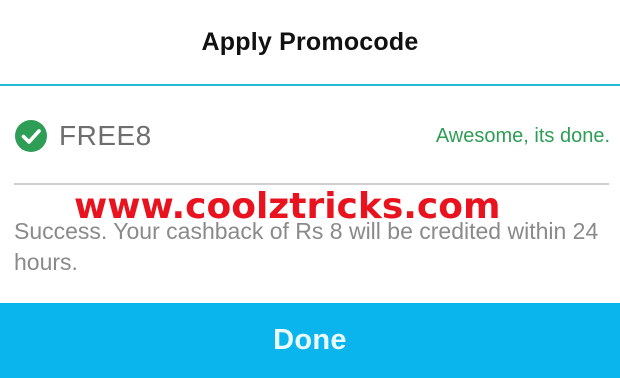  What do you see at coordinates (312, 136) in the screenshot?
I see `promo-code-row: FREE8 Awesome, its done.` at bounding box center [312, 136].